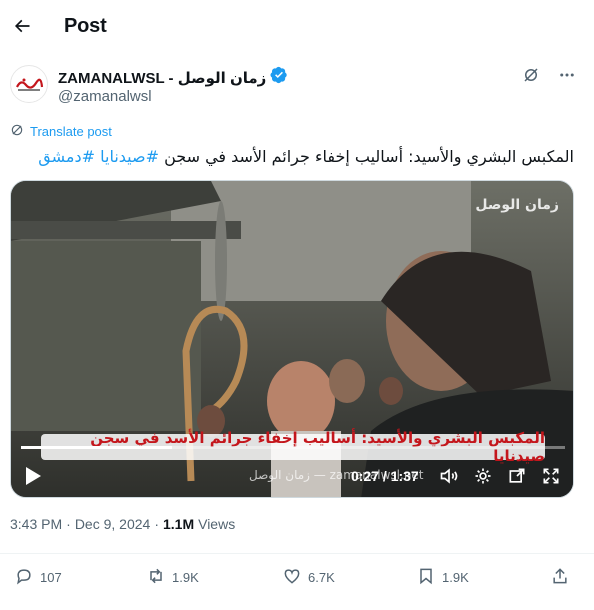 This screenshot has width=594, height=610. What do you see at coordinates (97, 447) in the screenshot?
I see `video-progress-fill` at bounding box center [97, 447].